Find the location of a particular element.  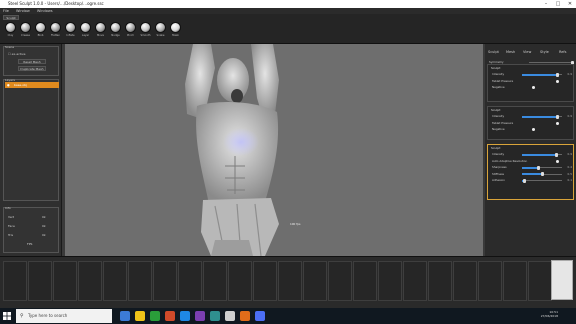

brush-3: Flatten is located at coordinates (55, 29).